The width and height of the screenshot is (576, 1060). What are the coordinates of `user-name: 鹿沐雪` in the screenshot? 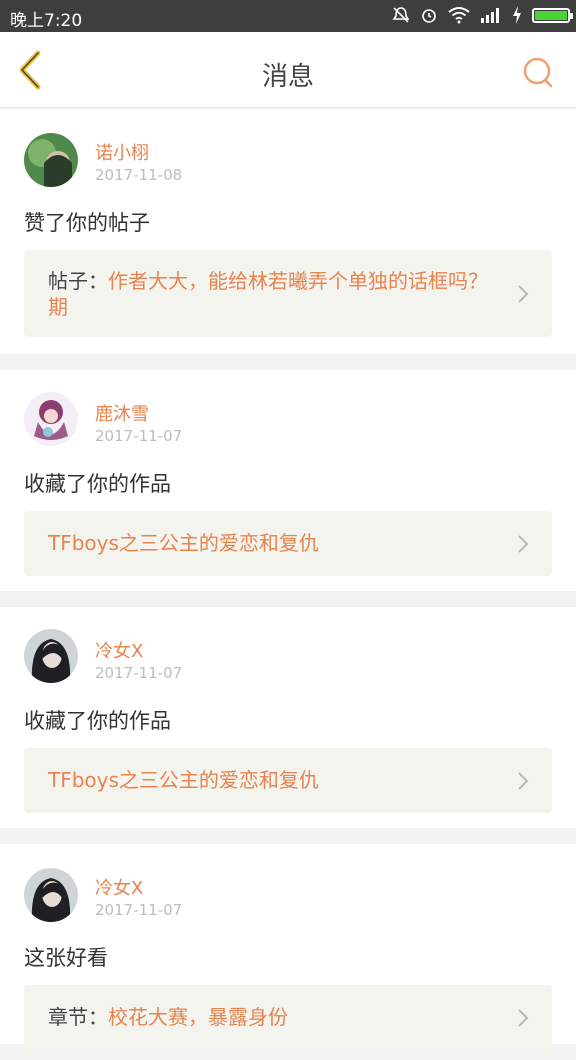 It's located at (122, 413).